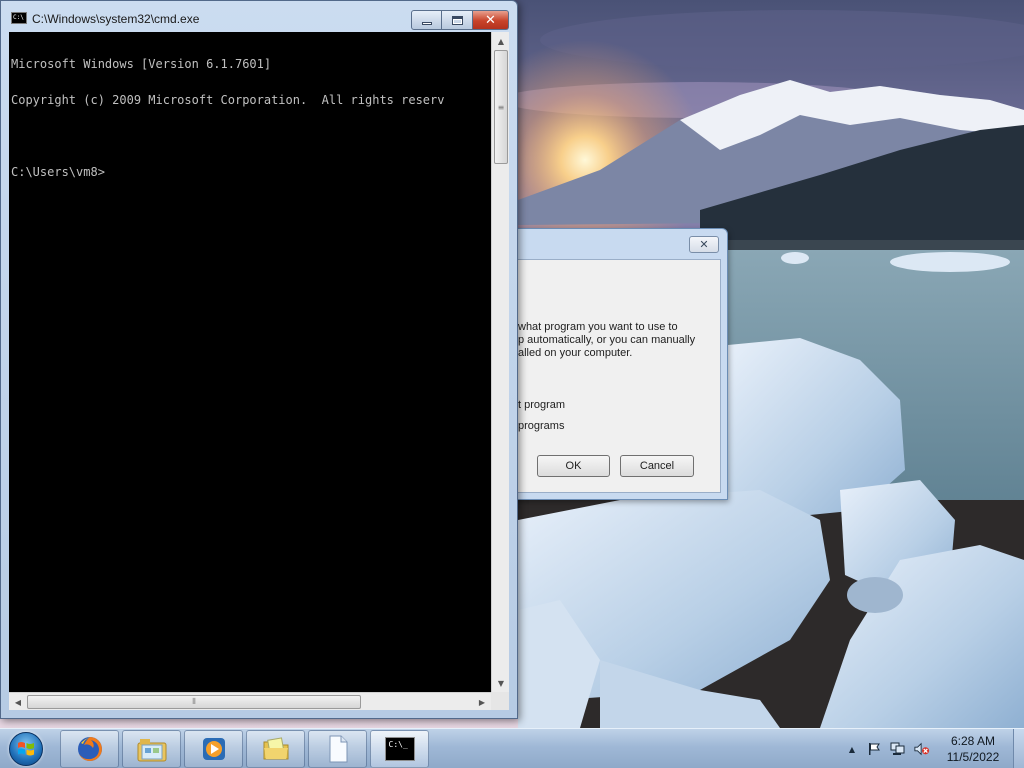  I want to click on taskbar-folder, so click(275, 749).